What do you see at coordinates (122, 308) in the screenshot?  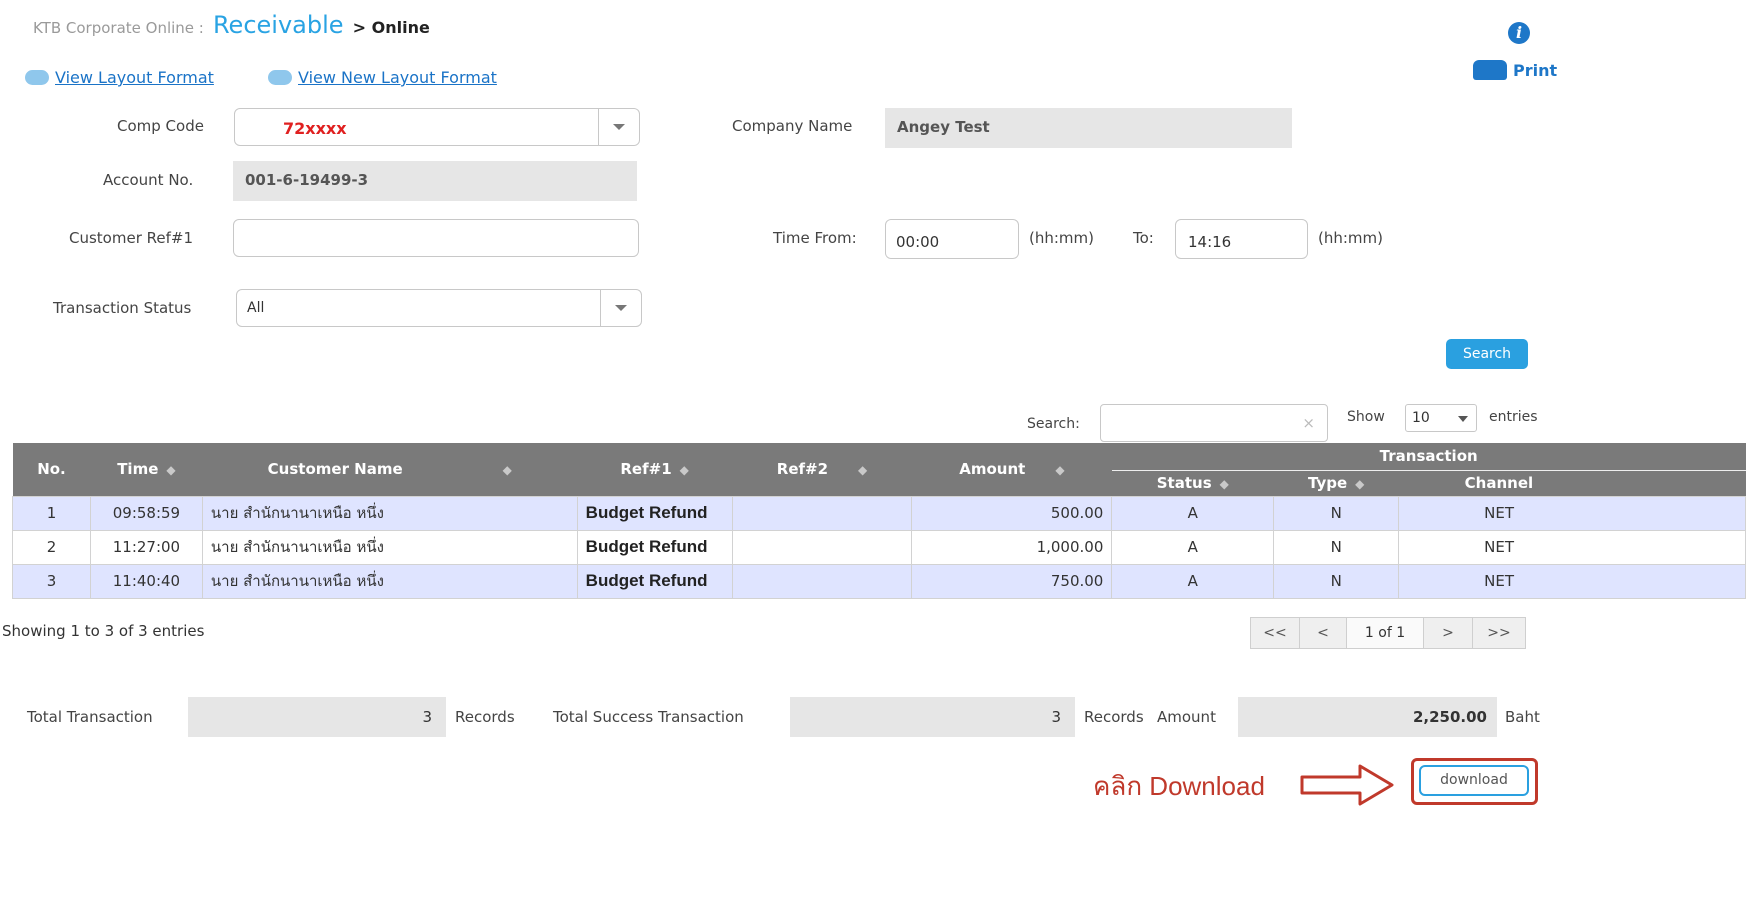 I see `transaction-status-label: Transaction Status` at bounding box center [122, 308].